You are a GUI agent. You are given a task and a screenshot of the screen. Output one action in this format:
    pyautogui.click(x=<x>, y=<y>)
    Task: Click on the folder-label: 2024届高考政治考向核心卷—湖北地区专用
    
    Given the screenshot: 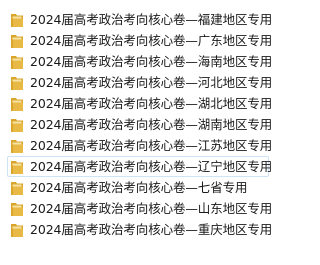 What is the action you would take?
    pyautogui.click(x=151, y=103)
    